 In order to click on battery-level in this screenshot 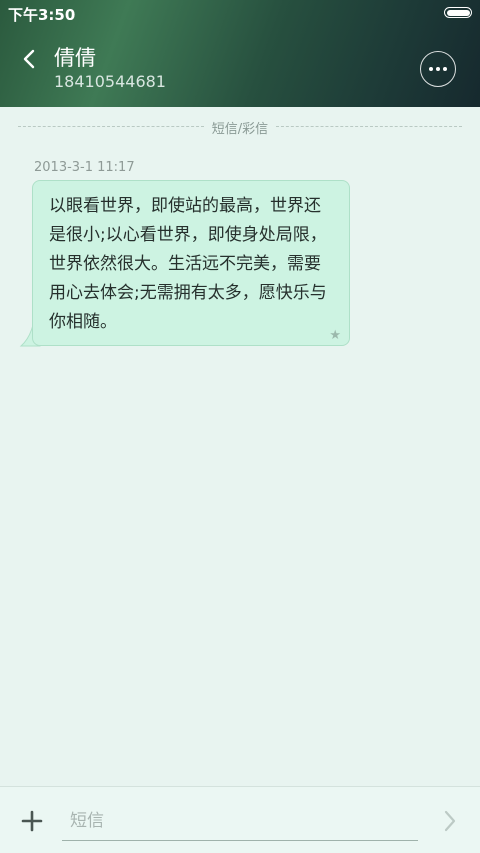, I will do `click(458, 12)`.